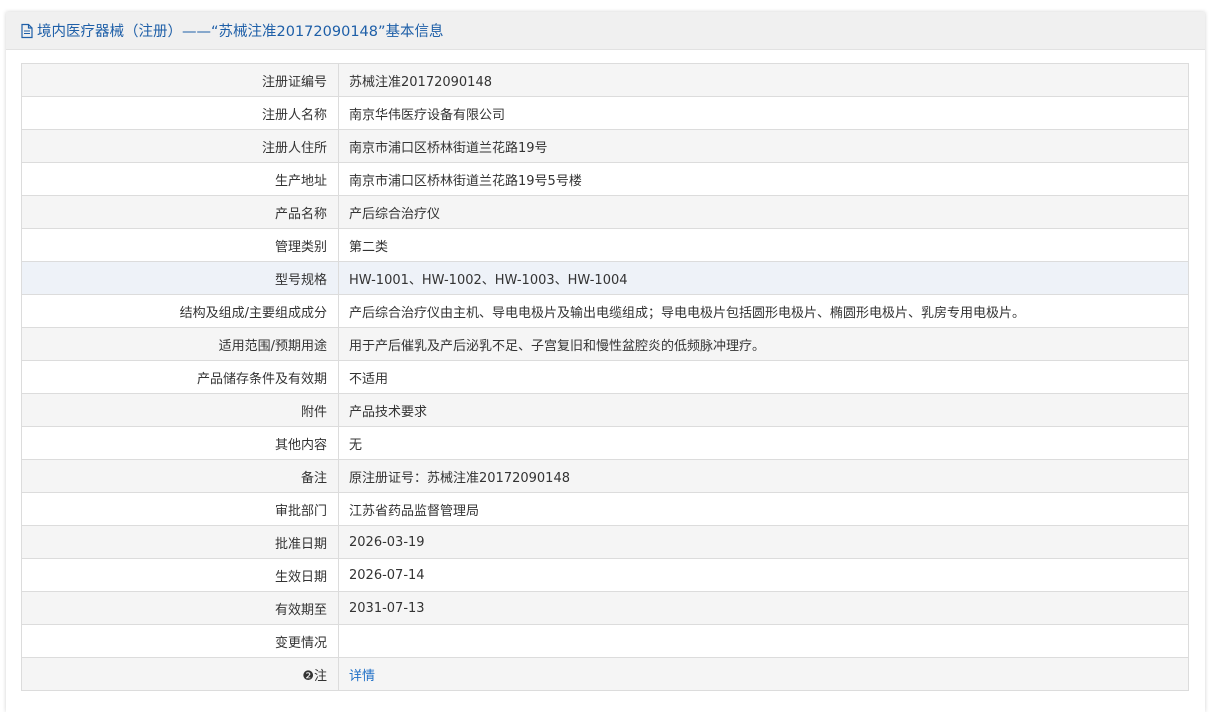 This screenshot has width=1214, height=712. What do you see at coordinates (180, 608) in the screenshot?
I see `row-label: 有效期至` at bounding box center [180, 608].